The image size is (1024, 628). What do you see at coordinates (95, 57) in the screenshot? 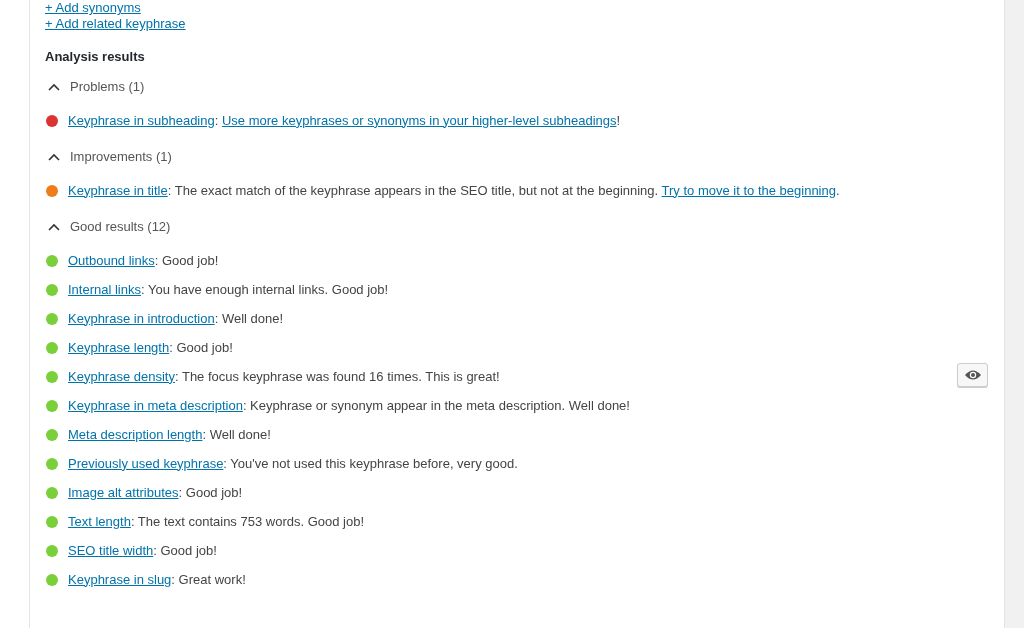
I see `section-heading: Analysis results` at bounding box center [95, 57].